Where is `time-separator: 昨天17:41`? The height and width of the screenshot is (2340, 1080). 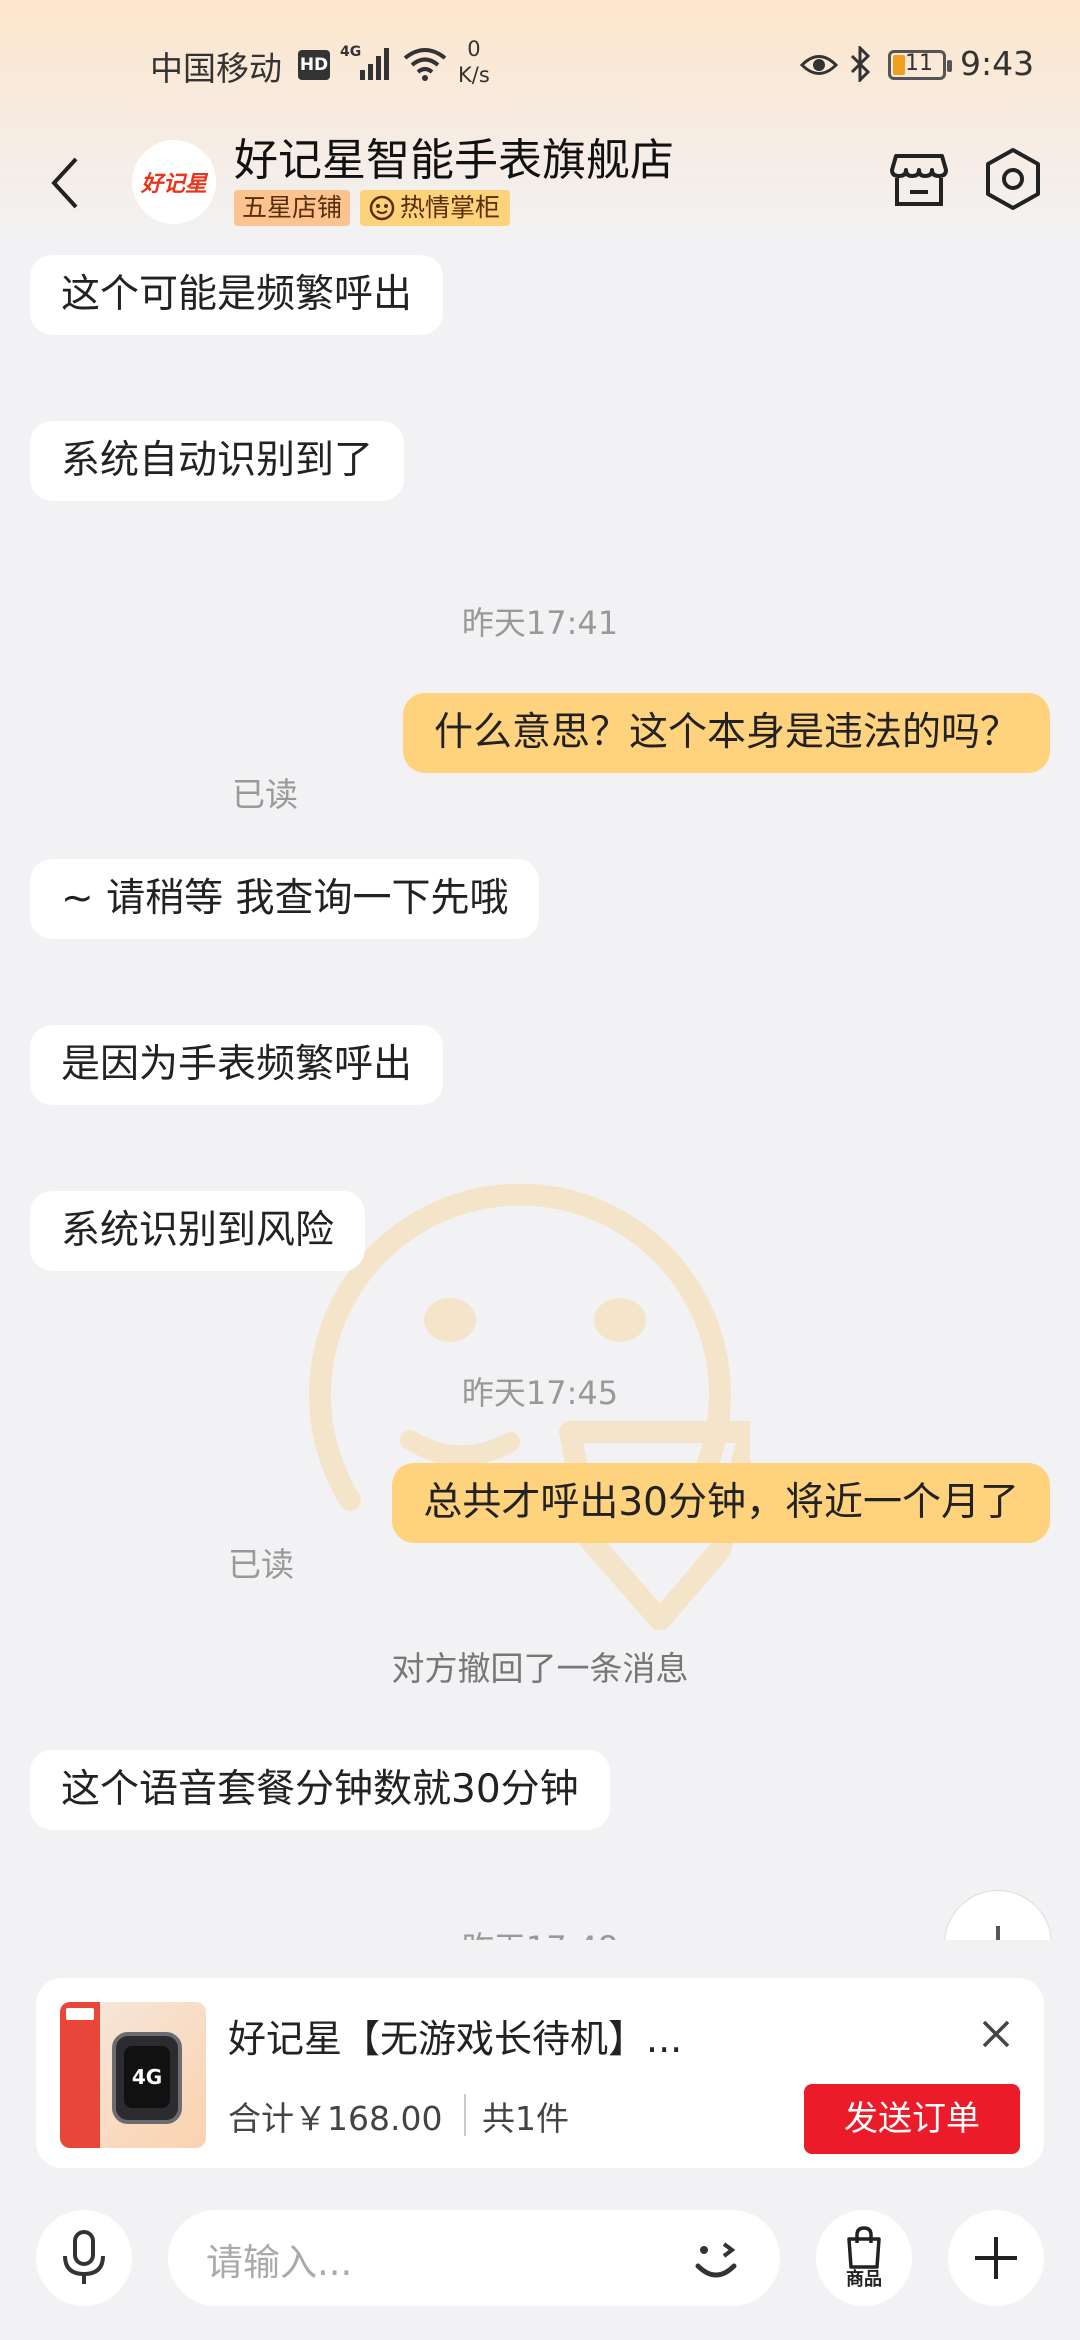 time-separator: 昨天17:41 is located at coordinates (540, 623).